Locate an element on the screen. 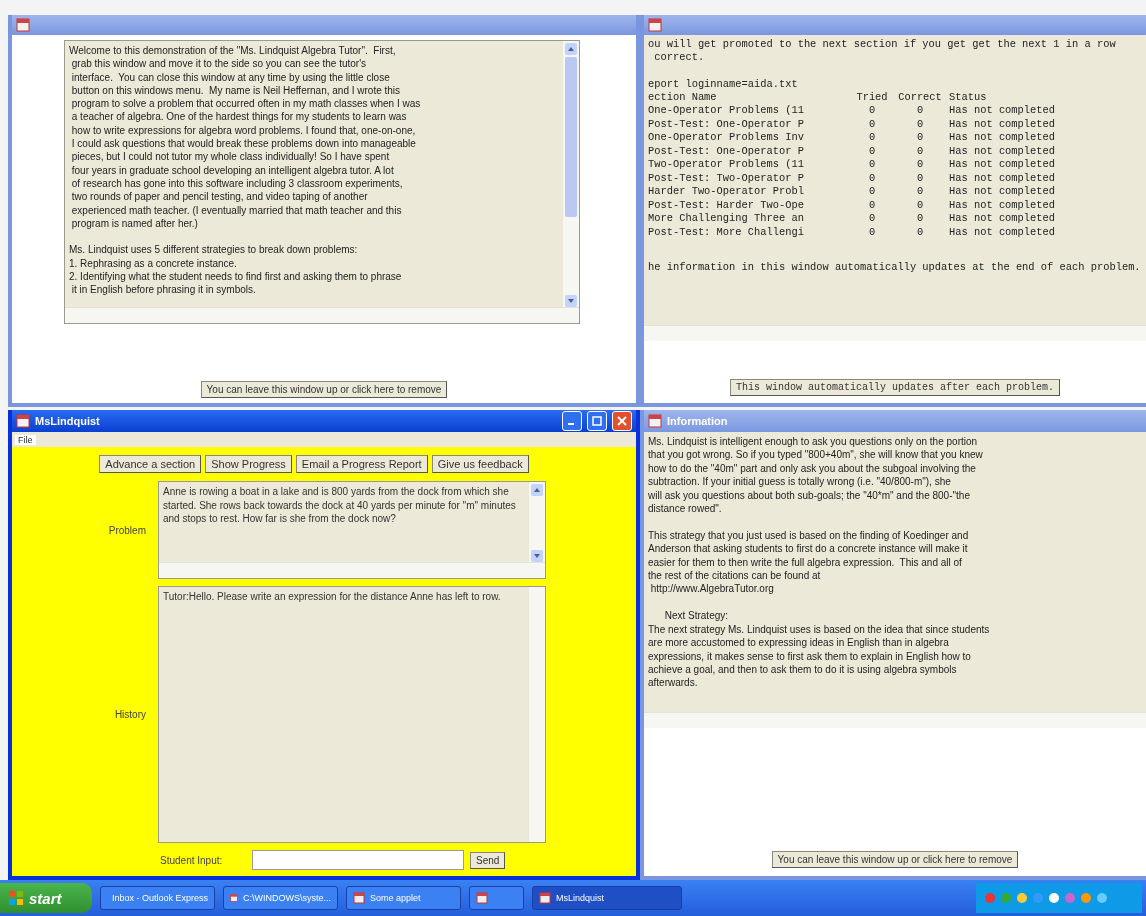 This screenshot has height=916, width=1146. problem-text: Anne is rowing a boat in a lake and is 800 yards from the dock from which she started. She rows back towards the dock at 40 yards per minute for "m" minutes and stops to rest. How far is she from the dock now? is located at coordinates (339, 505).